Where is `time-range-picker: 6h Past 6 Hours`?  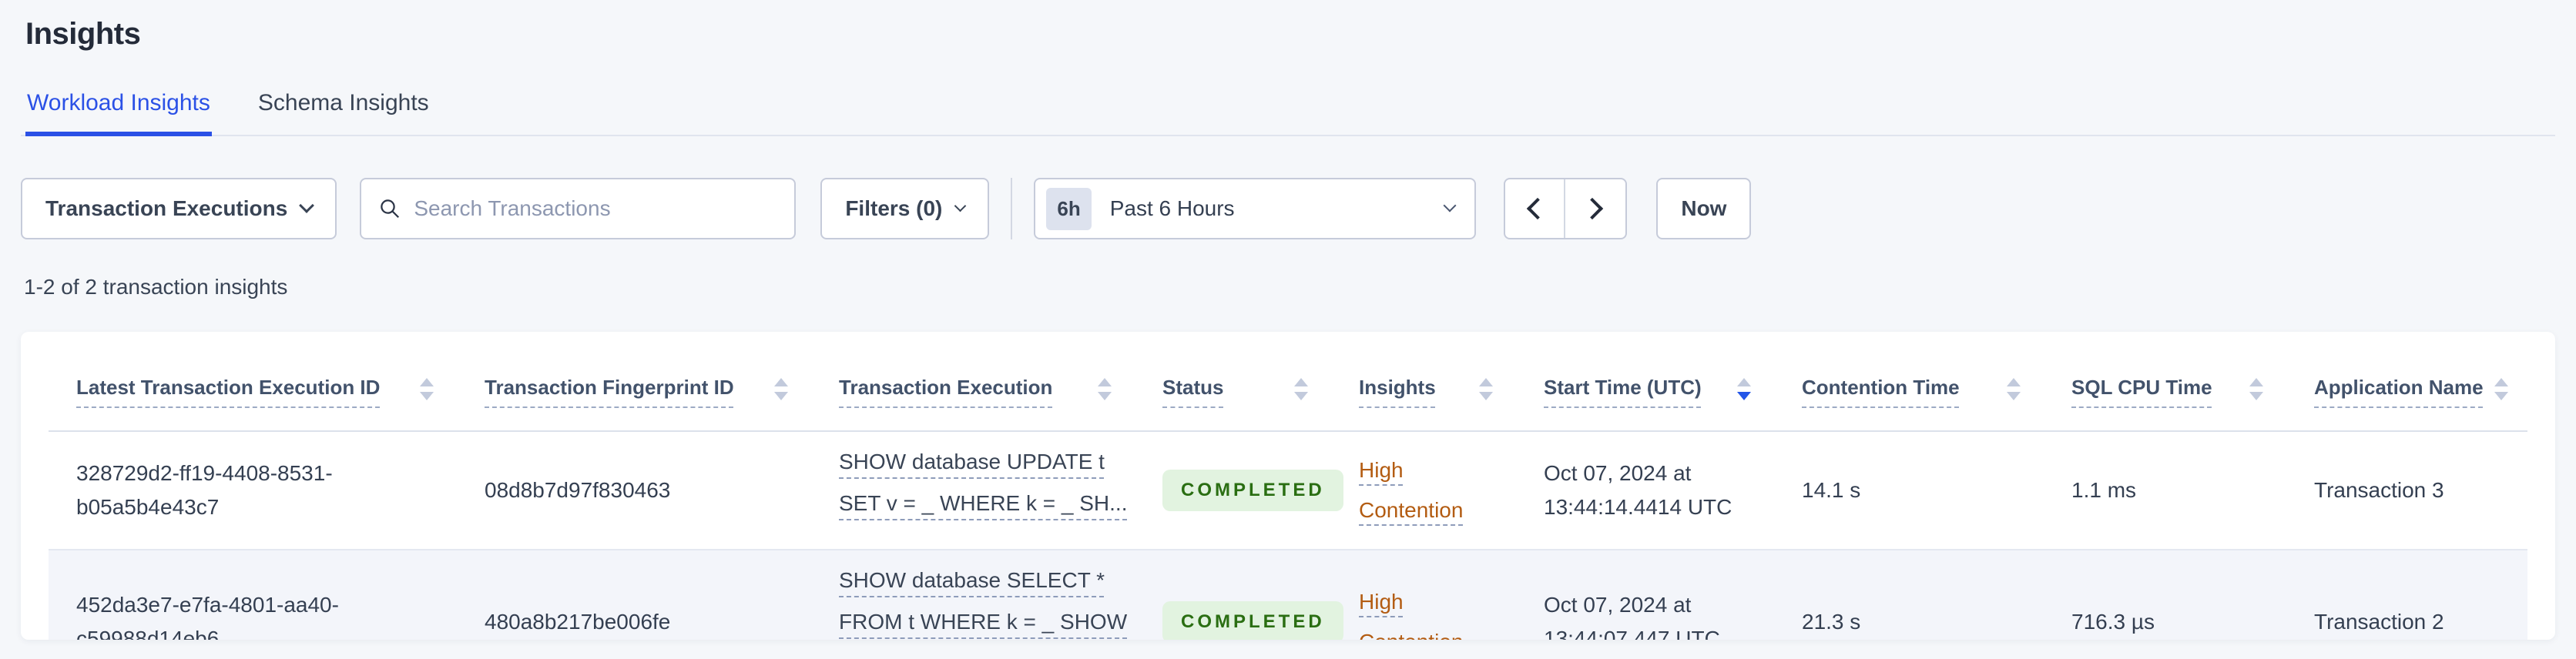
time-range-picker: 6h Past 6 Hours is located at coordinates (1255, 208).